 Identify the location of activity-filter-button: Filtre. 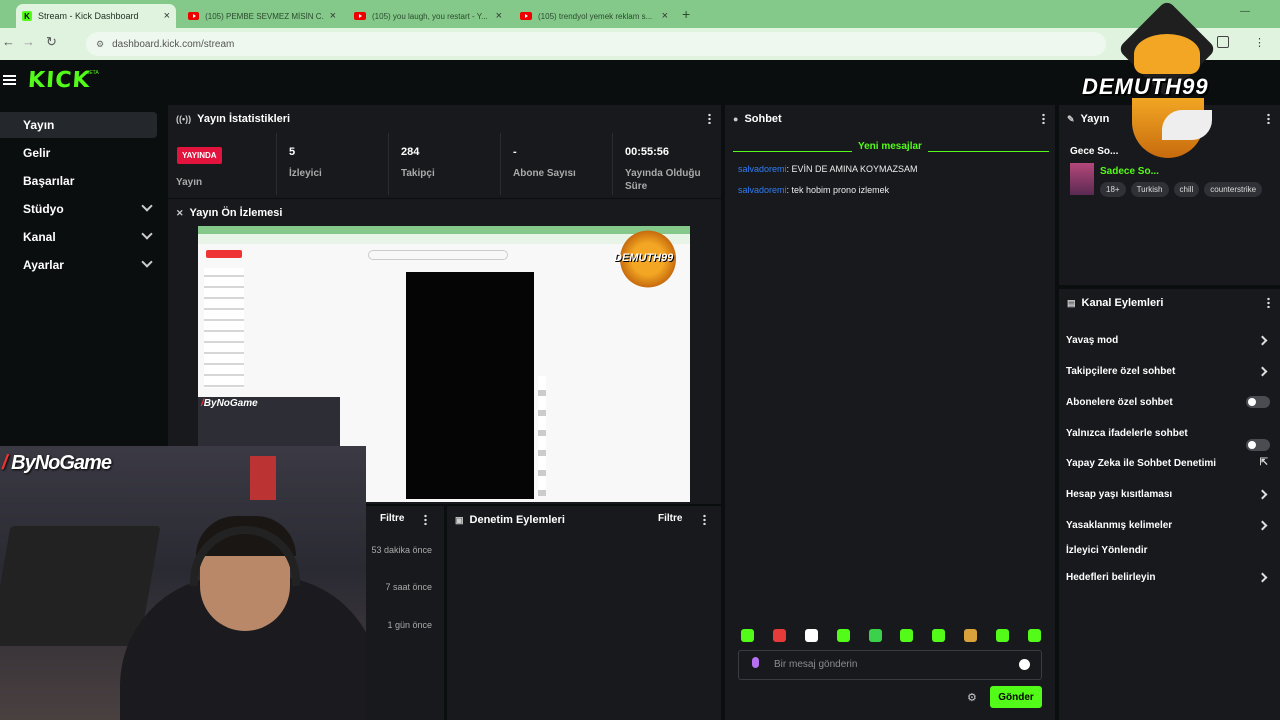
(392, 518).